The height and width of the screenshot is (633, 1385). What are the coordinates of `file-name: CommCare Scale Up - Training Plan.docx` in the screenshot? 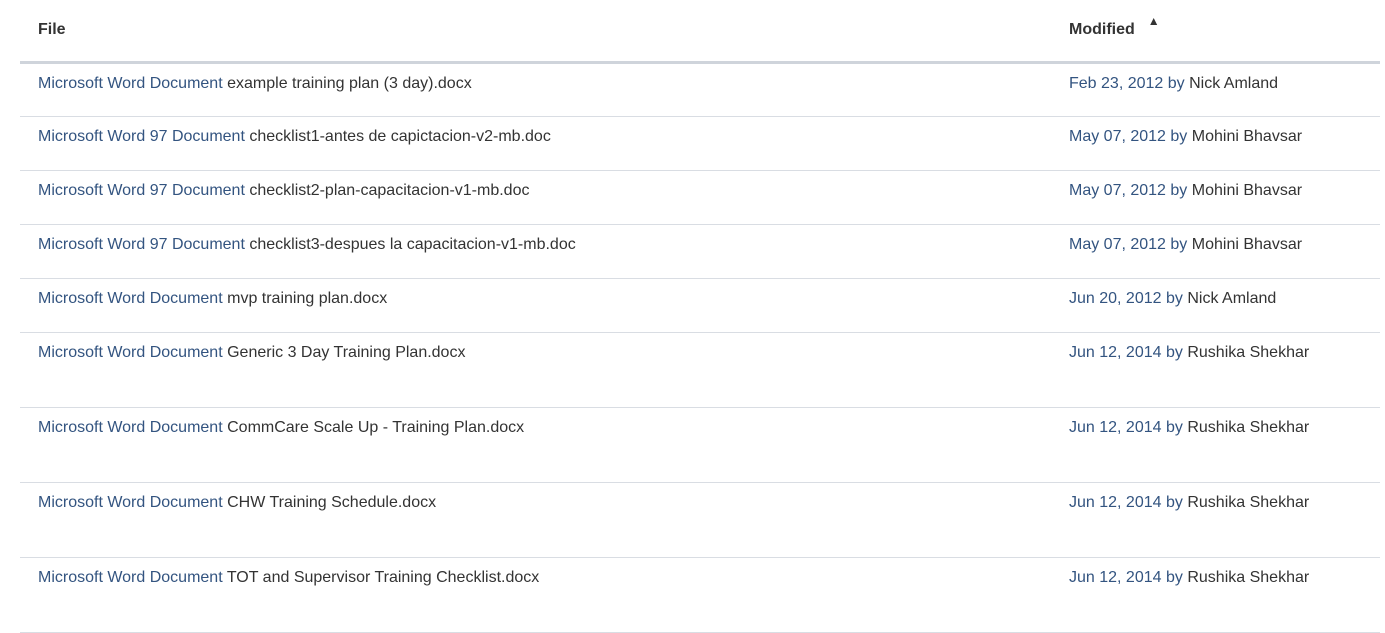 It's located at (376, 427).